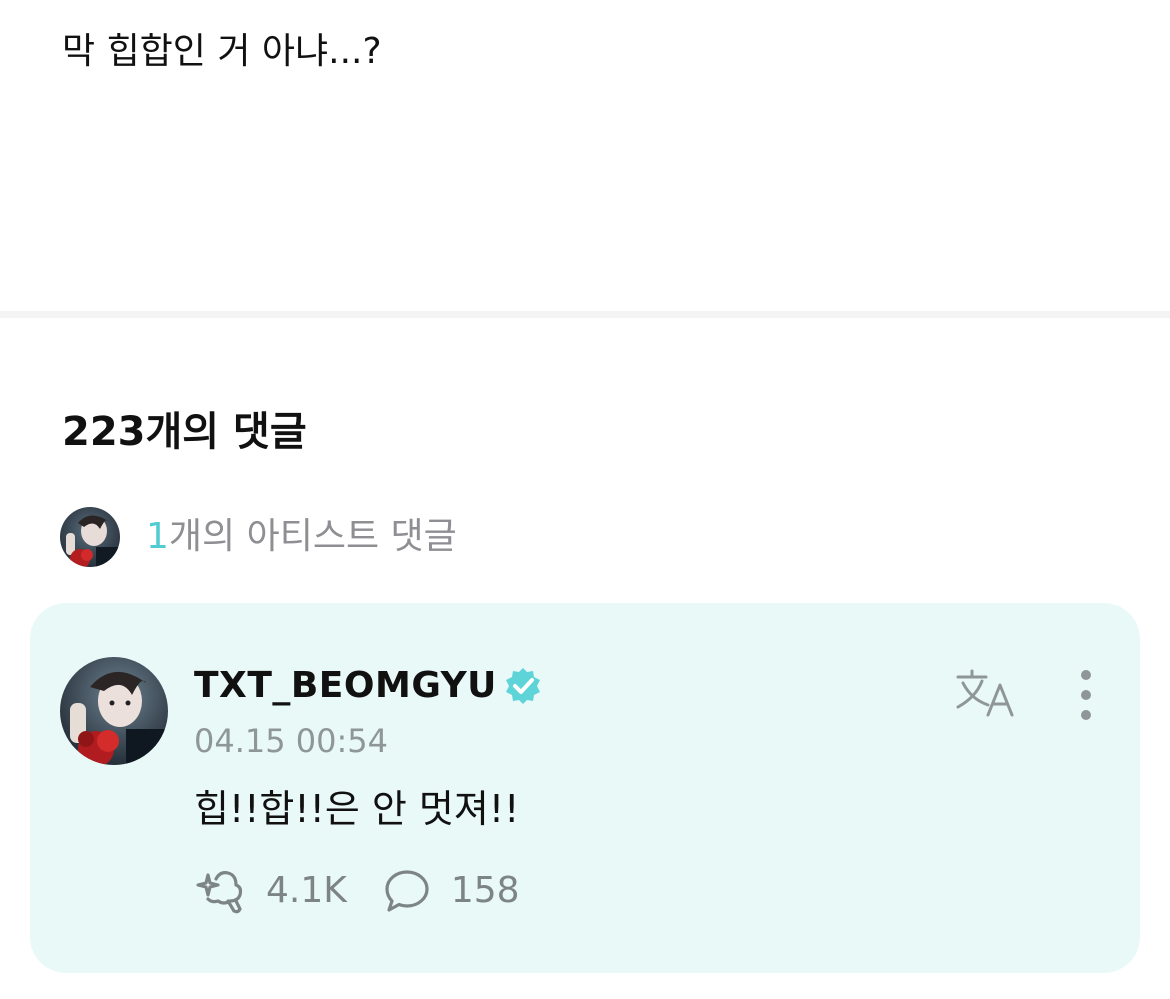 Image resolution: width=1170 pixels, height=999 pixels. I want to click on author-name: TXT_BEOMGYU, so click(345, 686).